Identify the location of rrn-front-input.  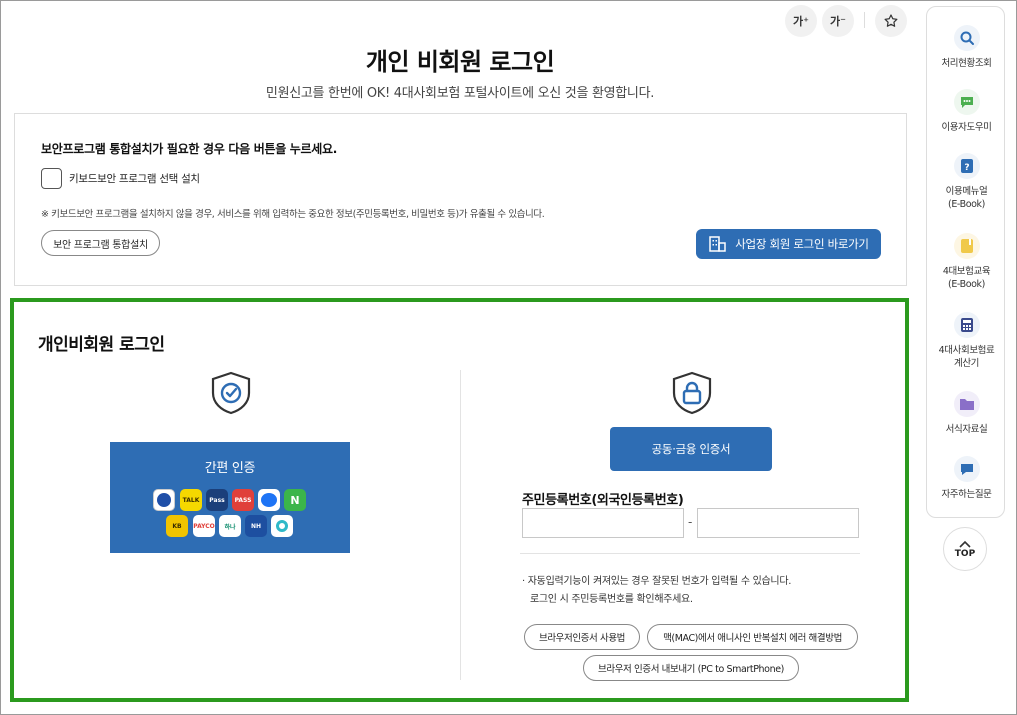
(603, 523).